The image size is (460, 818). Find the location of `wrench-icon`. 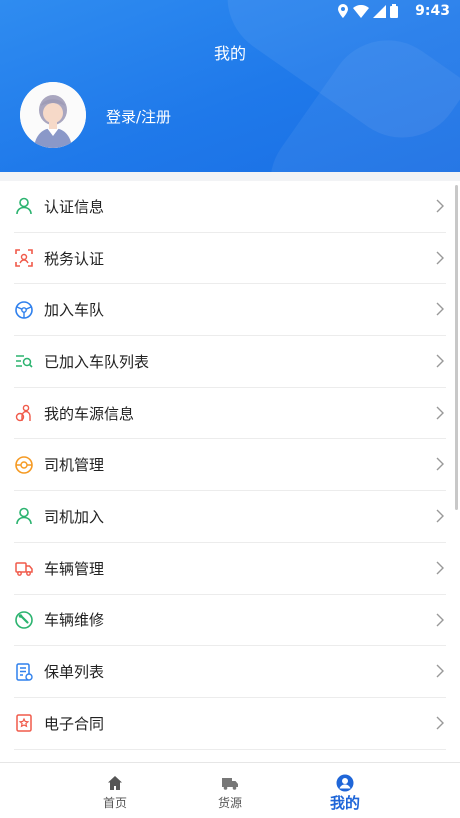

wrench-icon is located at coordinates (24, 620).